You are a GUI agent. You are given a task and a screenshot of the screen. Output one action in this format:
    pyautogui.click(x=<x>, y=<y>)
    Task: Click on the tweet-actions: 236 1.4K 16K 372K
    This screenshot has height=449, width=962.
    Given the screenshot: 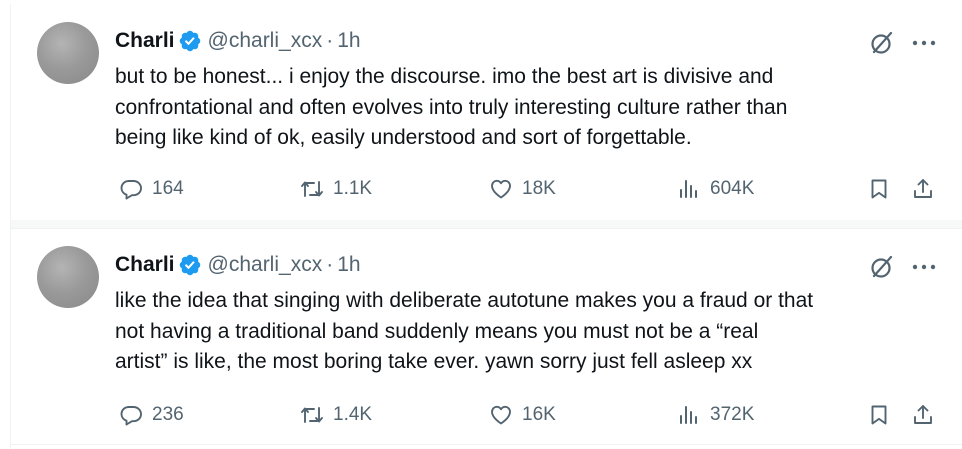 What is the action you would take?
    pyautogui.click(x=533, y=415)
    